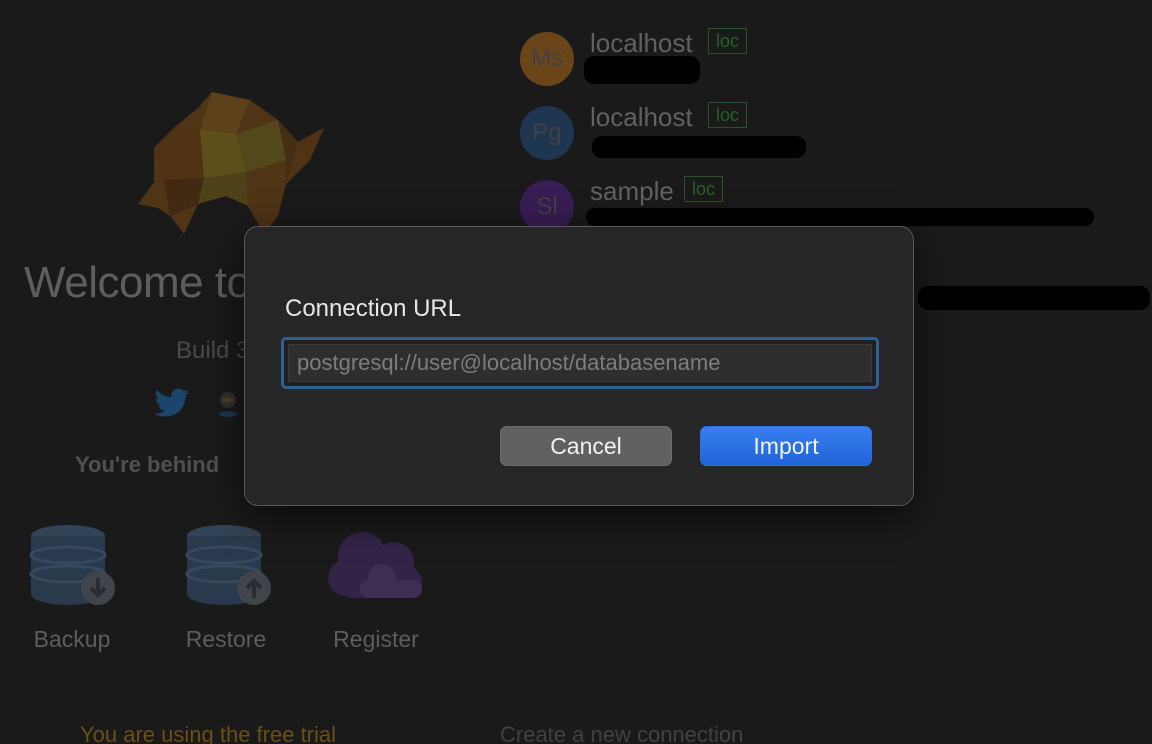 This screenshot has width=1152, height=744. I want to click on cancel-button: Cancel, so click(586, 446).